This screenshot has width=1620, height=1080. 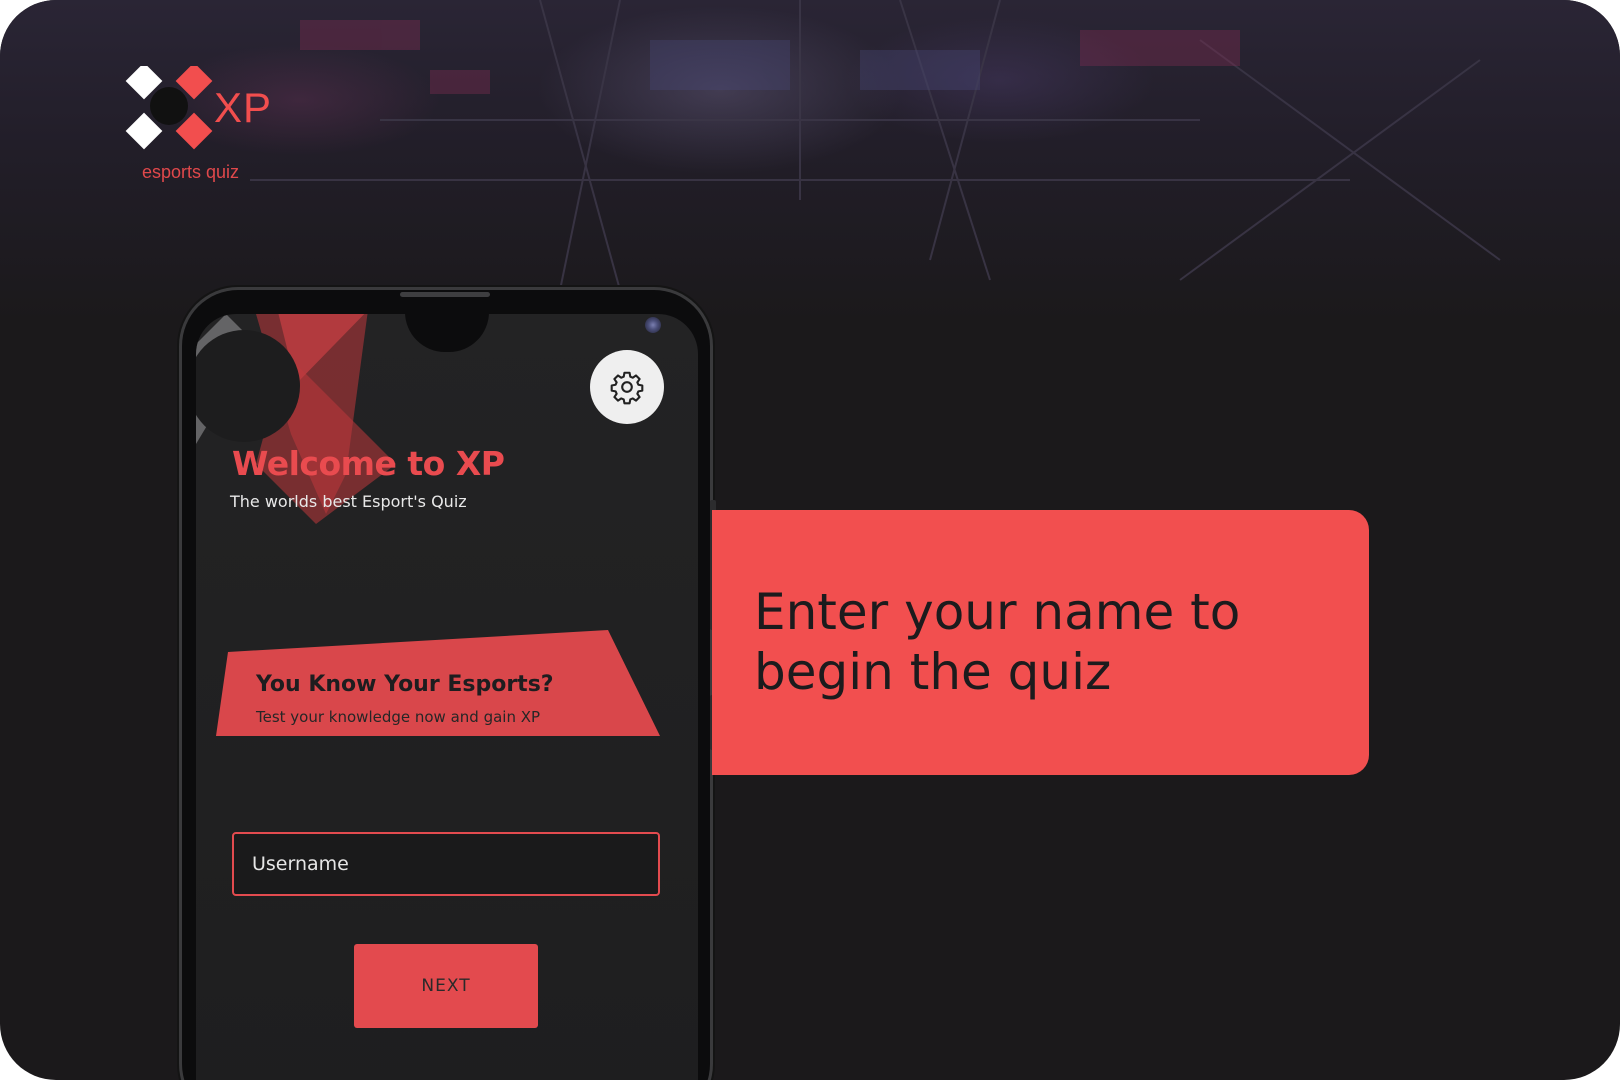 I want to click on instruction-callout: Enter your name to begin the quiz, so click(x=1040, y=642).